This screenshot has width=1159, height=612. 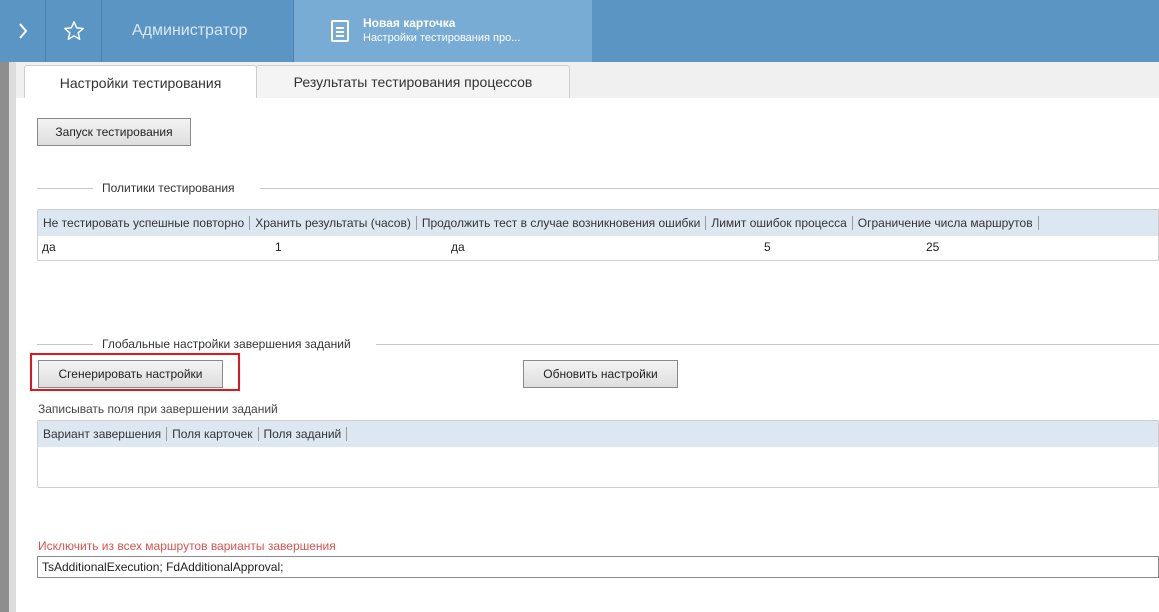 What do you see at coordinates (140, 82) in the screenshot?
I see `tab-test-settings: Настройки тестирования` at bounding box center [140, 82].